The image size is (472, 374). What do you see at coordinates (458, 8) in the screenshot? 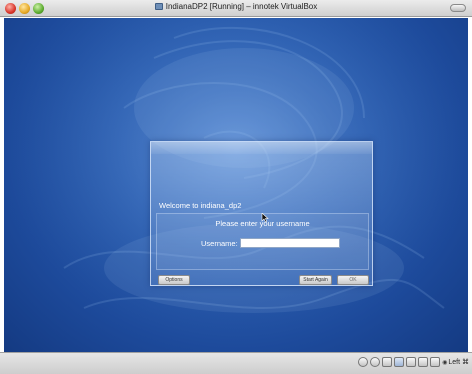
I see `toolbar-toggle-button` at bounding box center [458, 8].